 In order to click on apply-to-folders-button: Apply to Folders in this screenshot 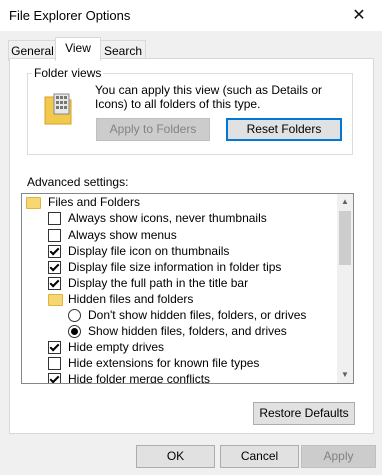, I will do `click(153, 129)`.